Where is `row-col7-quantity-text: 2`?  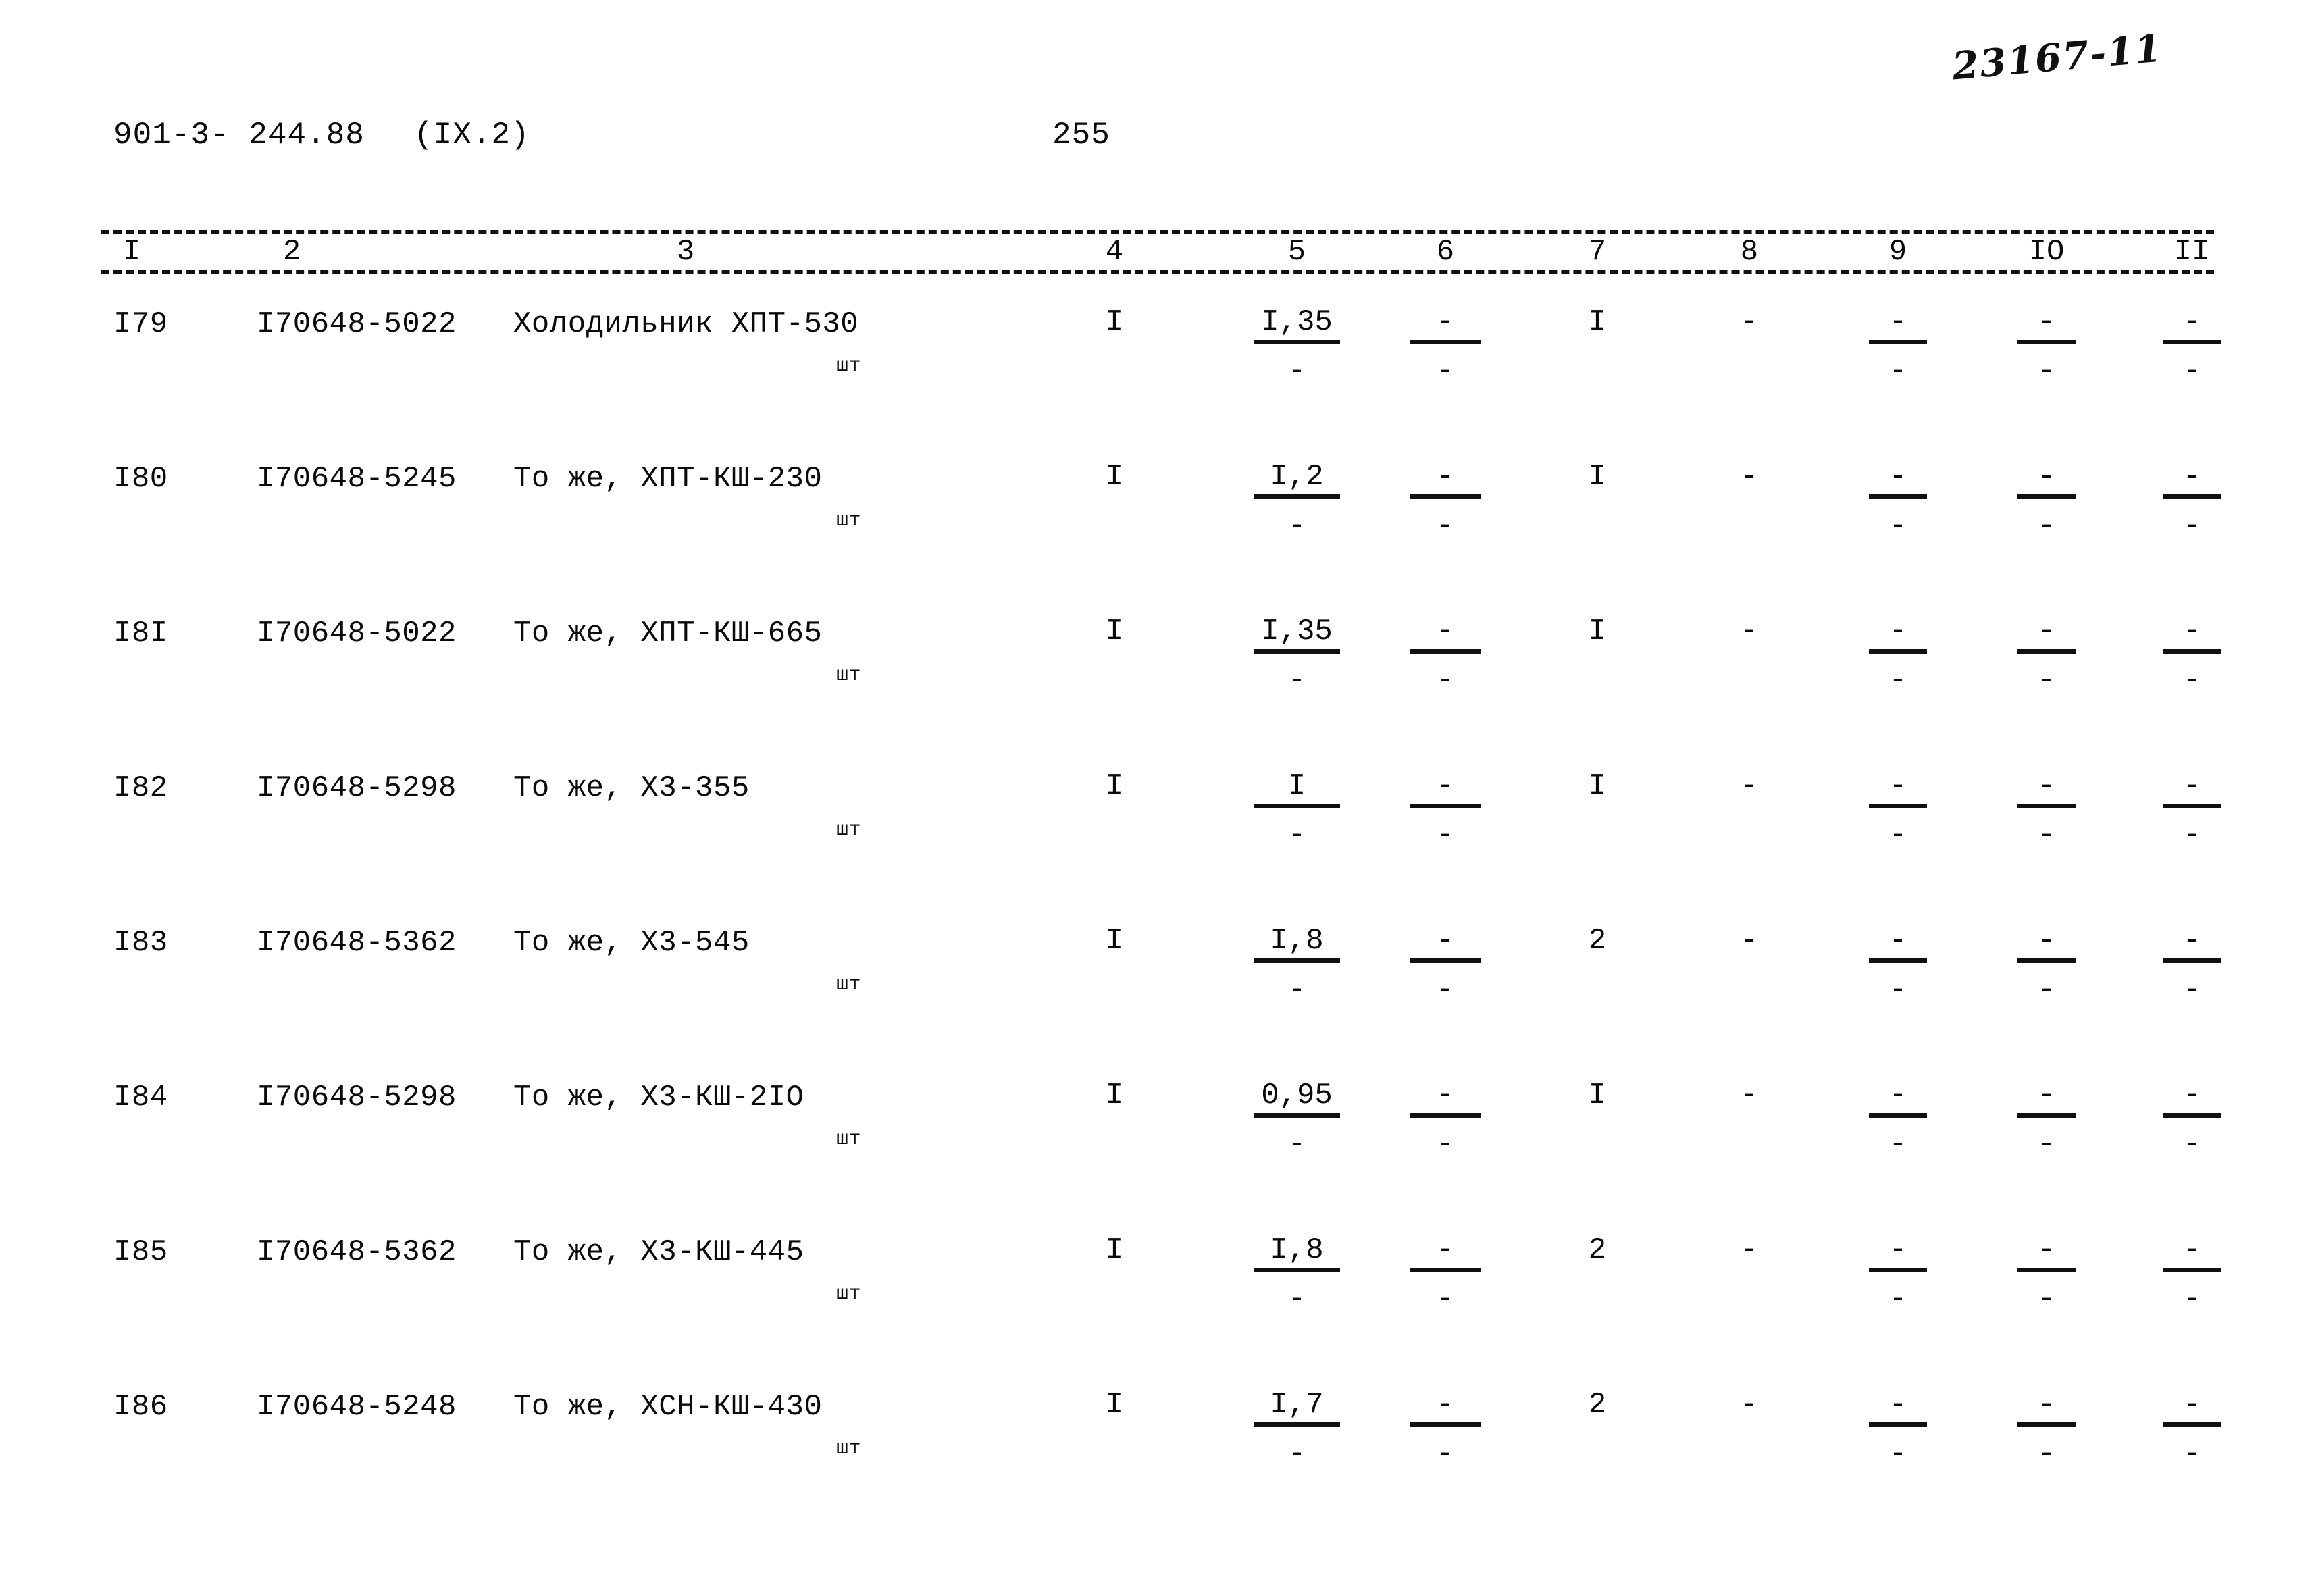
row-col7-quantity-text: 2 is located at coordinates (1597, 941).